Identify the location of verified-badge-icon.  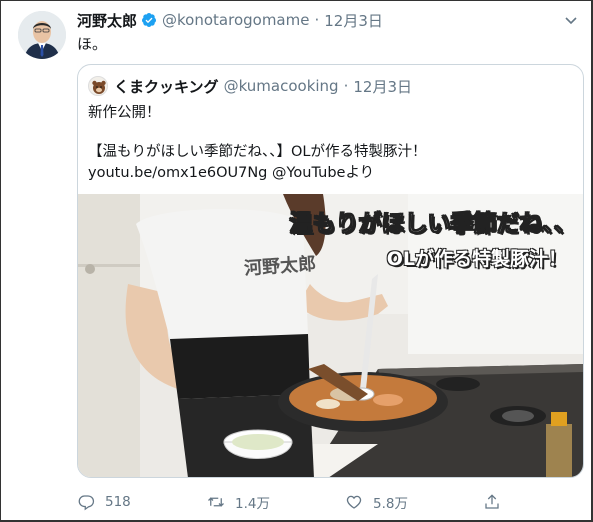
(149, 20).